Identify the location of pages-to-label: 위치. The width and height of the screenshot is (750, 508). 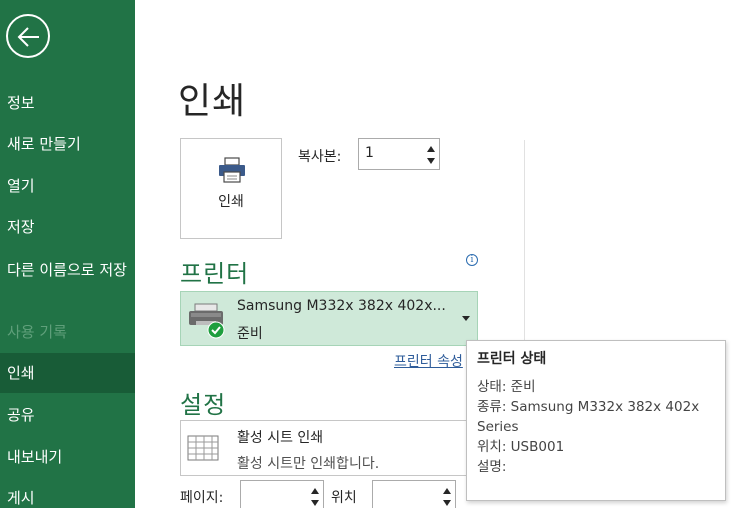
(344, 498).